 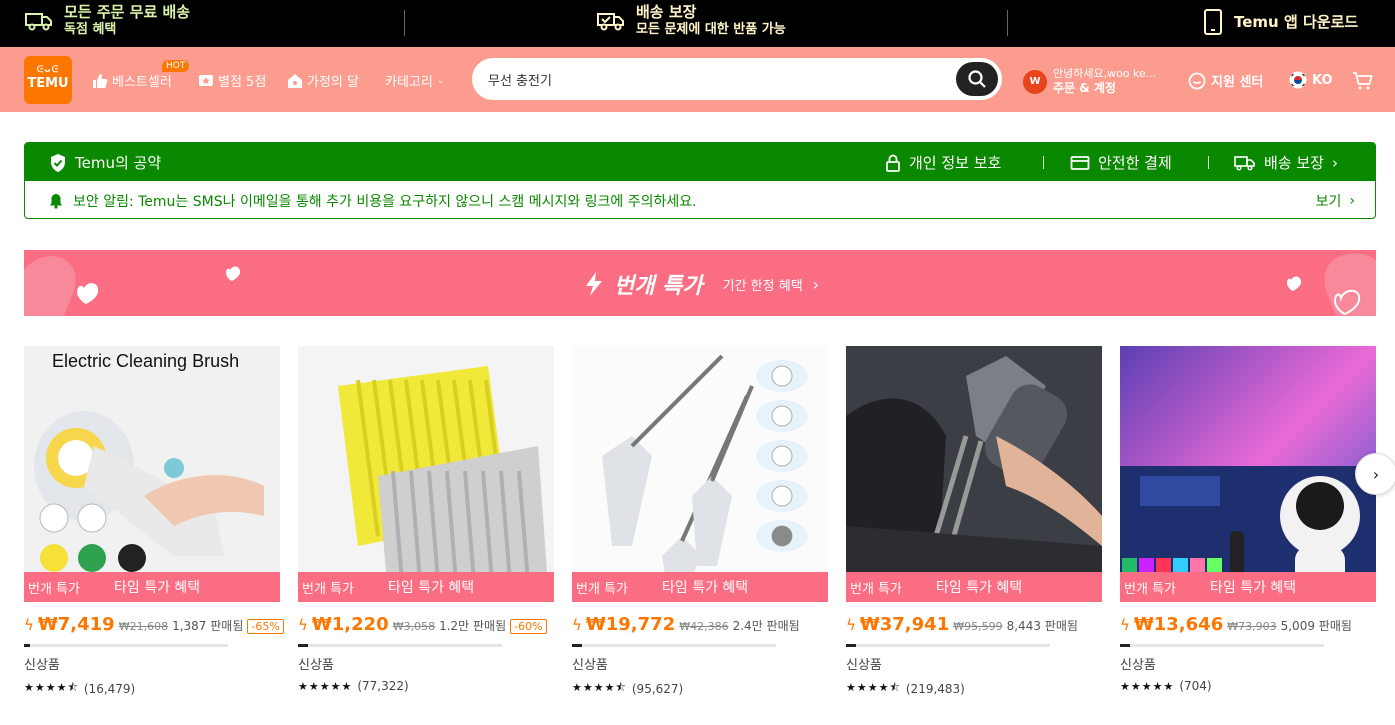 What do you see at coordinates (152, 474) in the screenshot?
I see `product-image: Electric Cleaning Brush 번개 특가 타임 특가 혜택` at bounding box center [152, 474].